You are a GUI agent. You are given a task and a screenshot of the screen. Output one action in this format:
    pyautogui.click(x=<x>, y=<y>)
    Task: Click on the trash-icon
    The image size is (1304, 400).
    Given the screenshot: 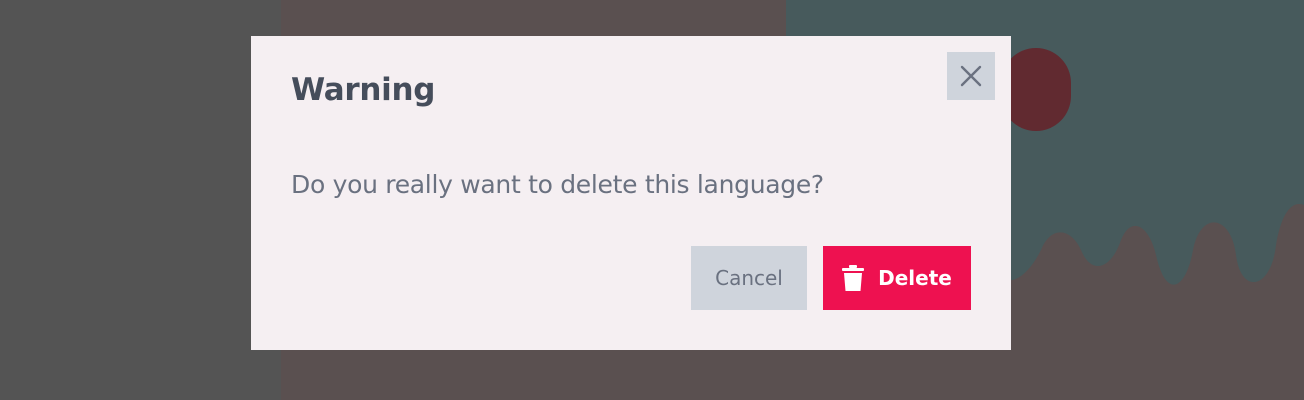 What is the action you would take?
    pyautogui.click(x=853, y=278)
    